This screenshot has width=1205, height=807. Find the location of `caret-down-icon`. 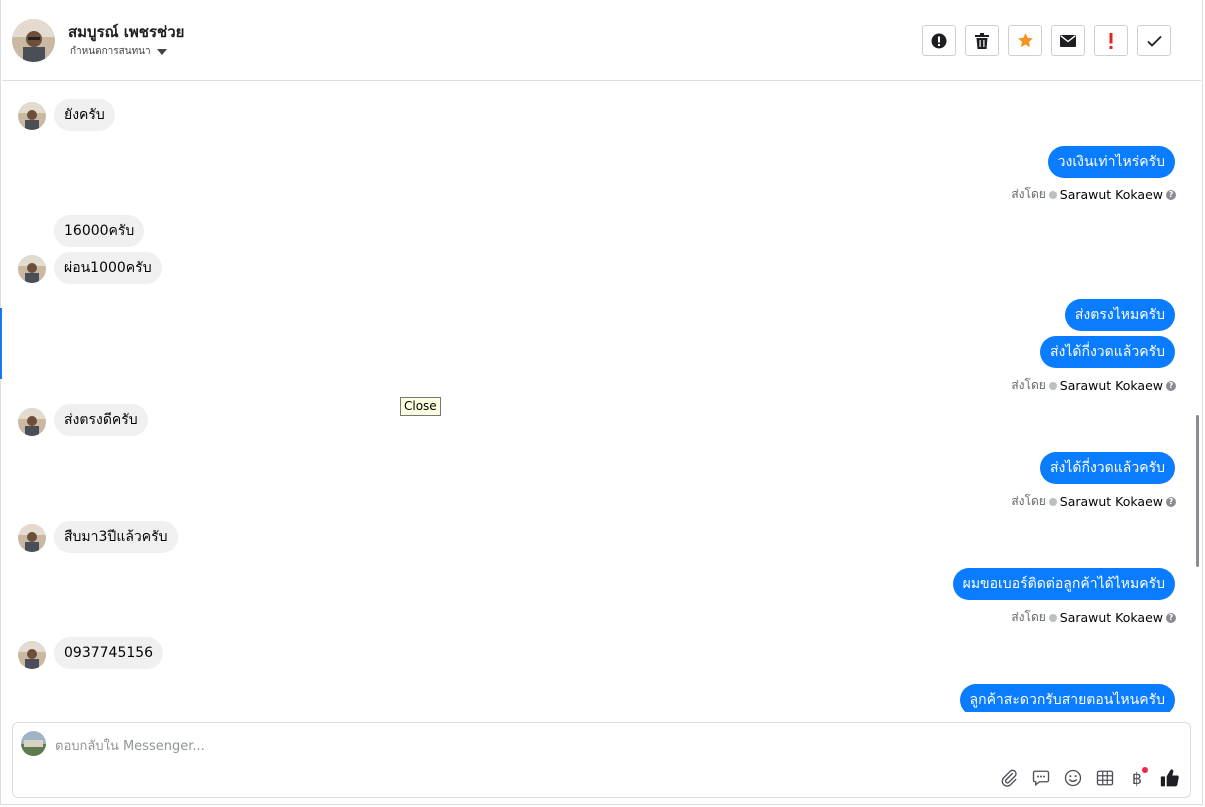

caret-down-icon is located at coordinates (161, 51).